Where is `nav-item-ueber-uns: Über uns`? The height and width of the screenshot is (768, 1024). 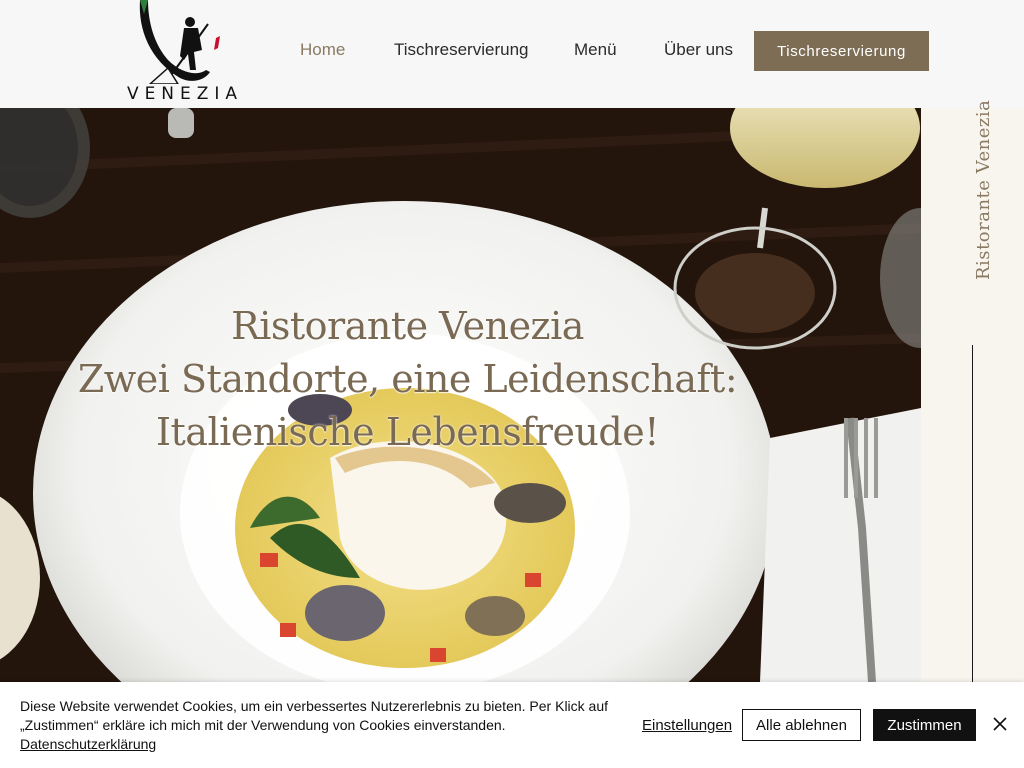
nav-item-ueber-uns: Über uns is located at coordinates (698, 50).